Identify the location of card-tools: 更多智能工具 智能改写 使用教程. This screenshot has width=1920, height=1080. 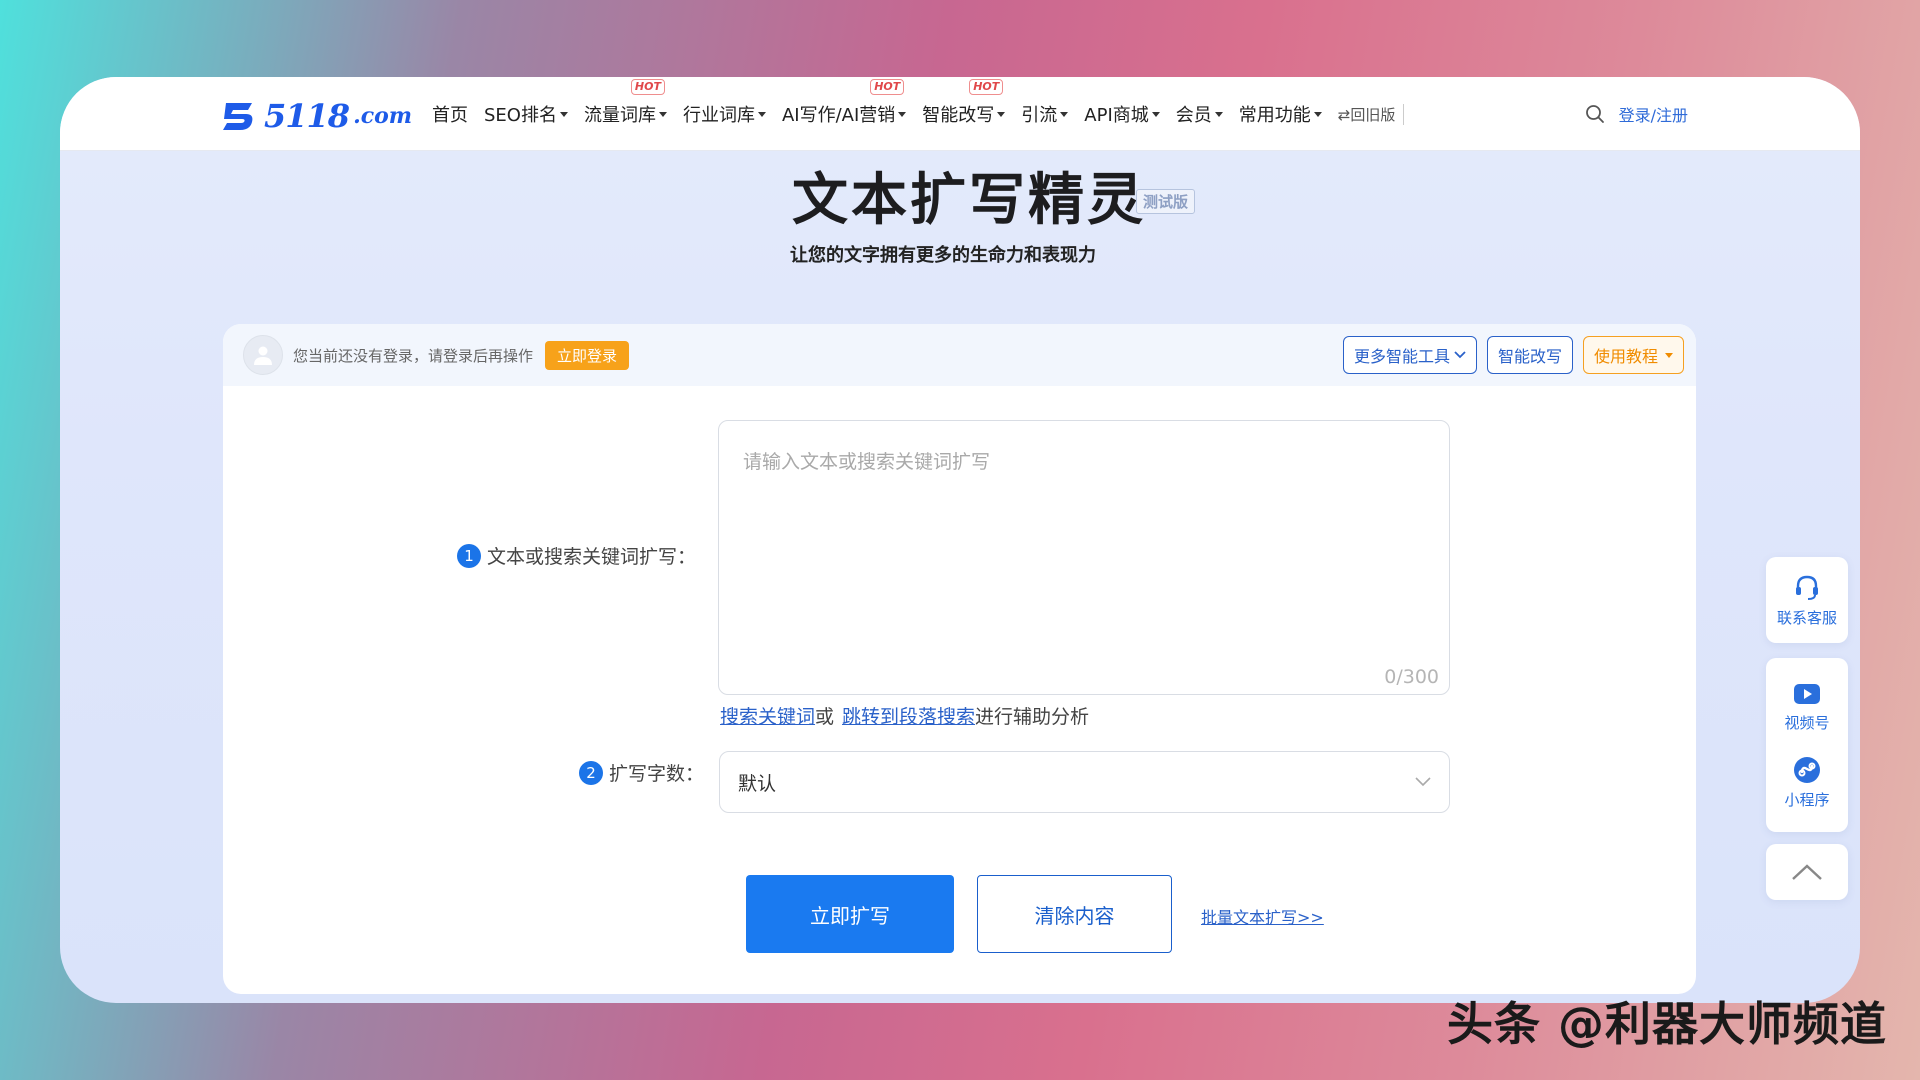
(1513, 355).